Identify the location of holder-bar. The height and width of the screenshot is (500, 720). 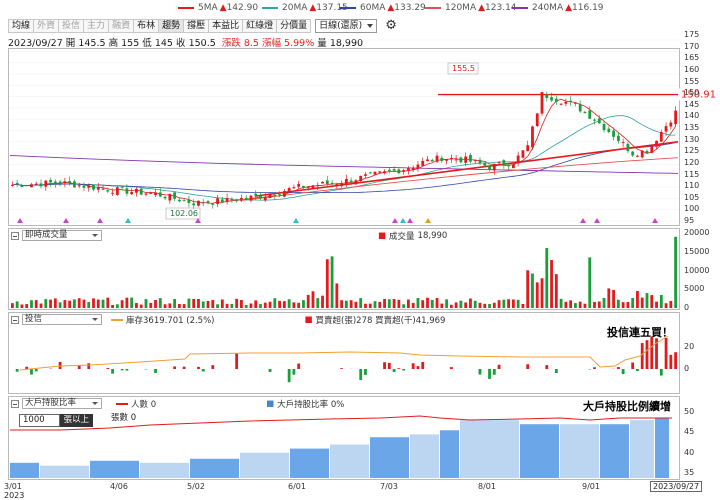
(489, 449).